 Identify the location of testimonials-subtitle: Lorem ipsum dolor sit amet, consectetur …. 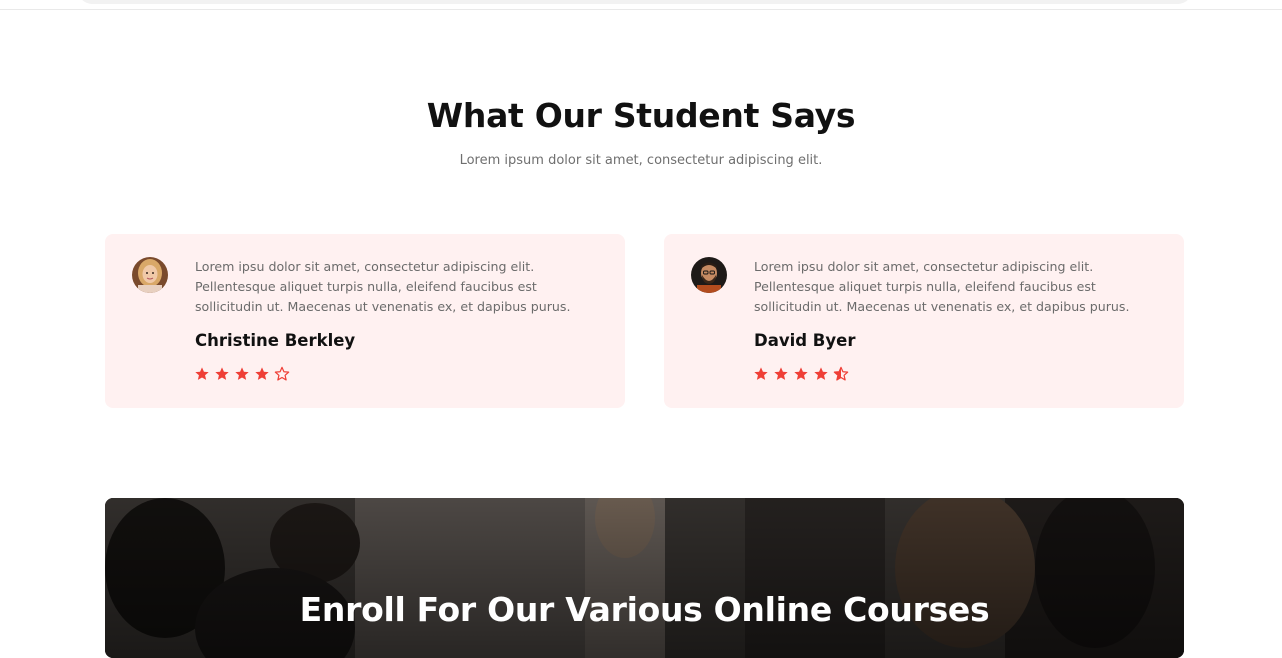
(641, 160).